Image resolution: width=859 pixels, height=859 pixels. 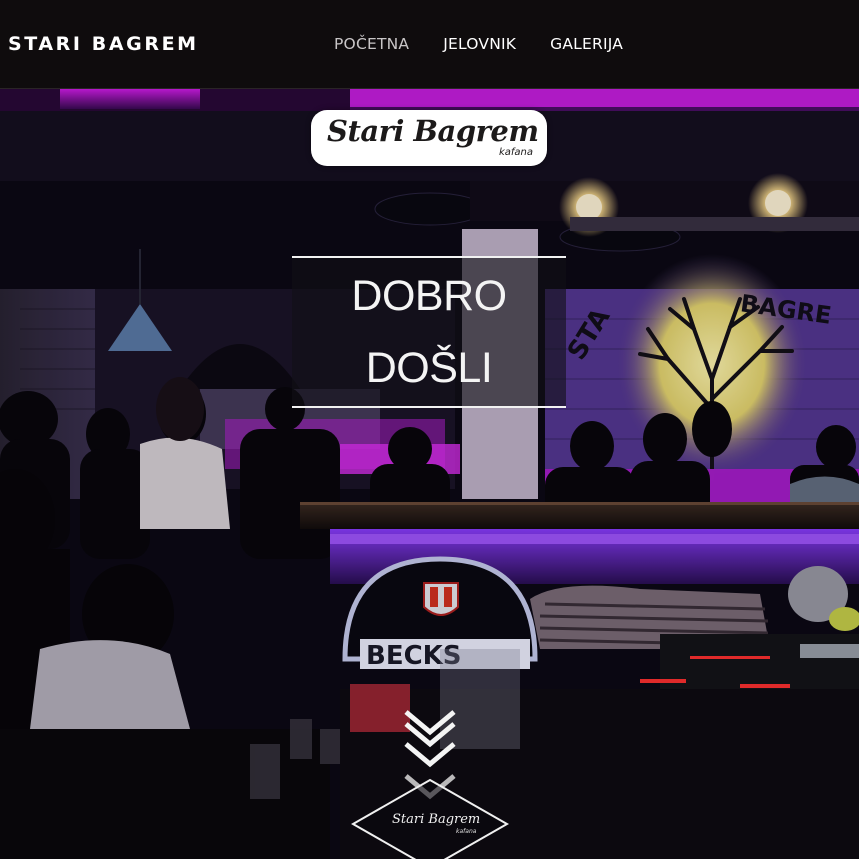 What do you see at coordinates (479, 44) in the screenshot?
I see `nav-item-jelovnik: JELOVNIK` at bounding box center [479, 44].